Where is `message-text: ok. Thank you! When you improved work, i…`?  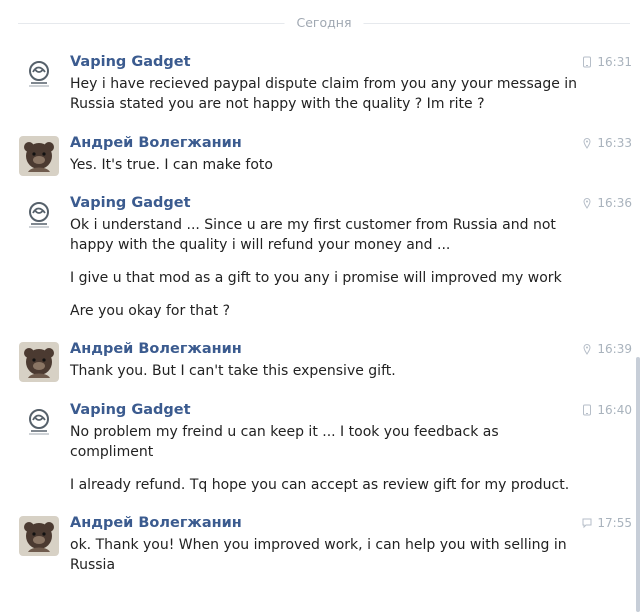 message-text: ok. Thank you! When you improved work, i… is located at coordinates (318, 555).